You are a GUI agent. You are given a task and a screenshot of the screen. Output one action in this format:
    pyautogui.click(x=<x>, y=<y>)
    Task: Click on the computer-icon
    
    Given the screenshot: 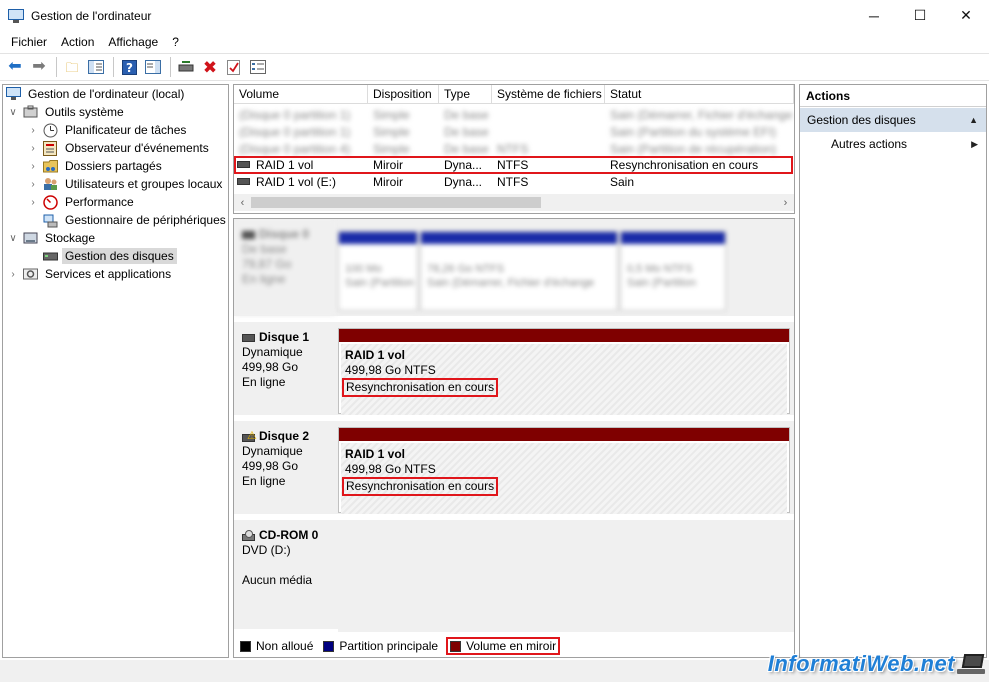 What is the action you would take?
    pyautogui.click(x=13, y=94)
    